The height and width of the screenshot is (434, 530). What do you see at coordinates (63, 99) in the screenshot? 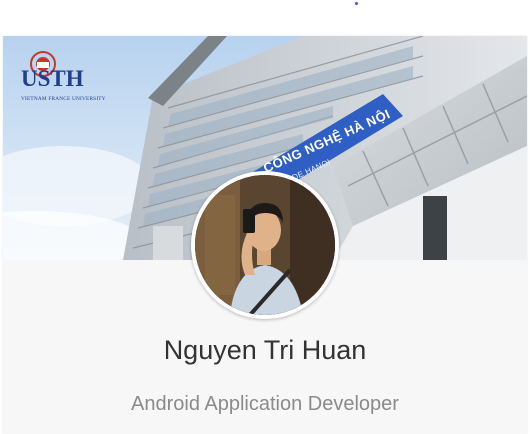
I see `logo-subtitle: VIETNAM FRANCE UNIVERSITY` at bounding box center [63, 99].